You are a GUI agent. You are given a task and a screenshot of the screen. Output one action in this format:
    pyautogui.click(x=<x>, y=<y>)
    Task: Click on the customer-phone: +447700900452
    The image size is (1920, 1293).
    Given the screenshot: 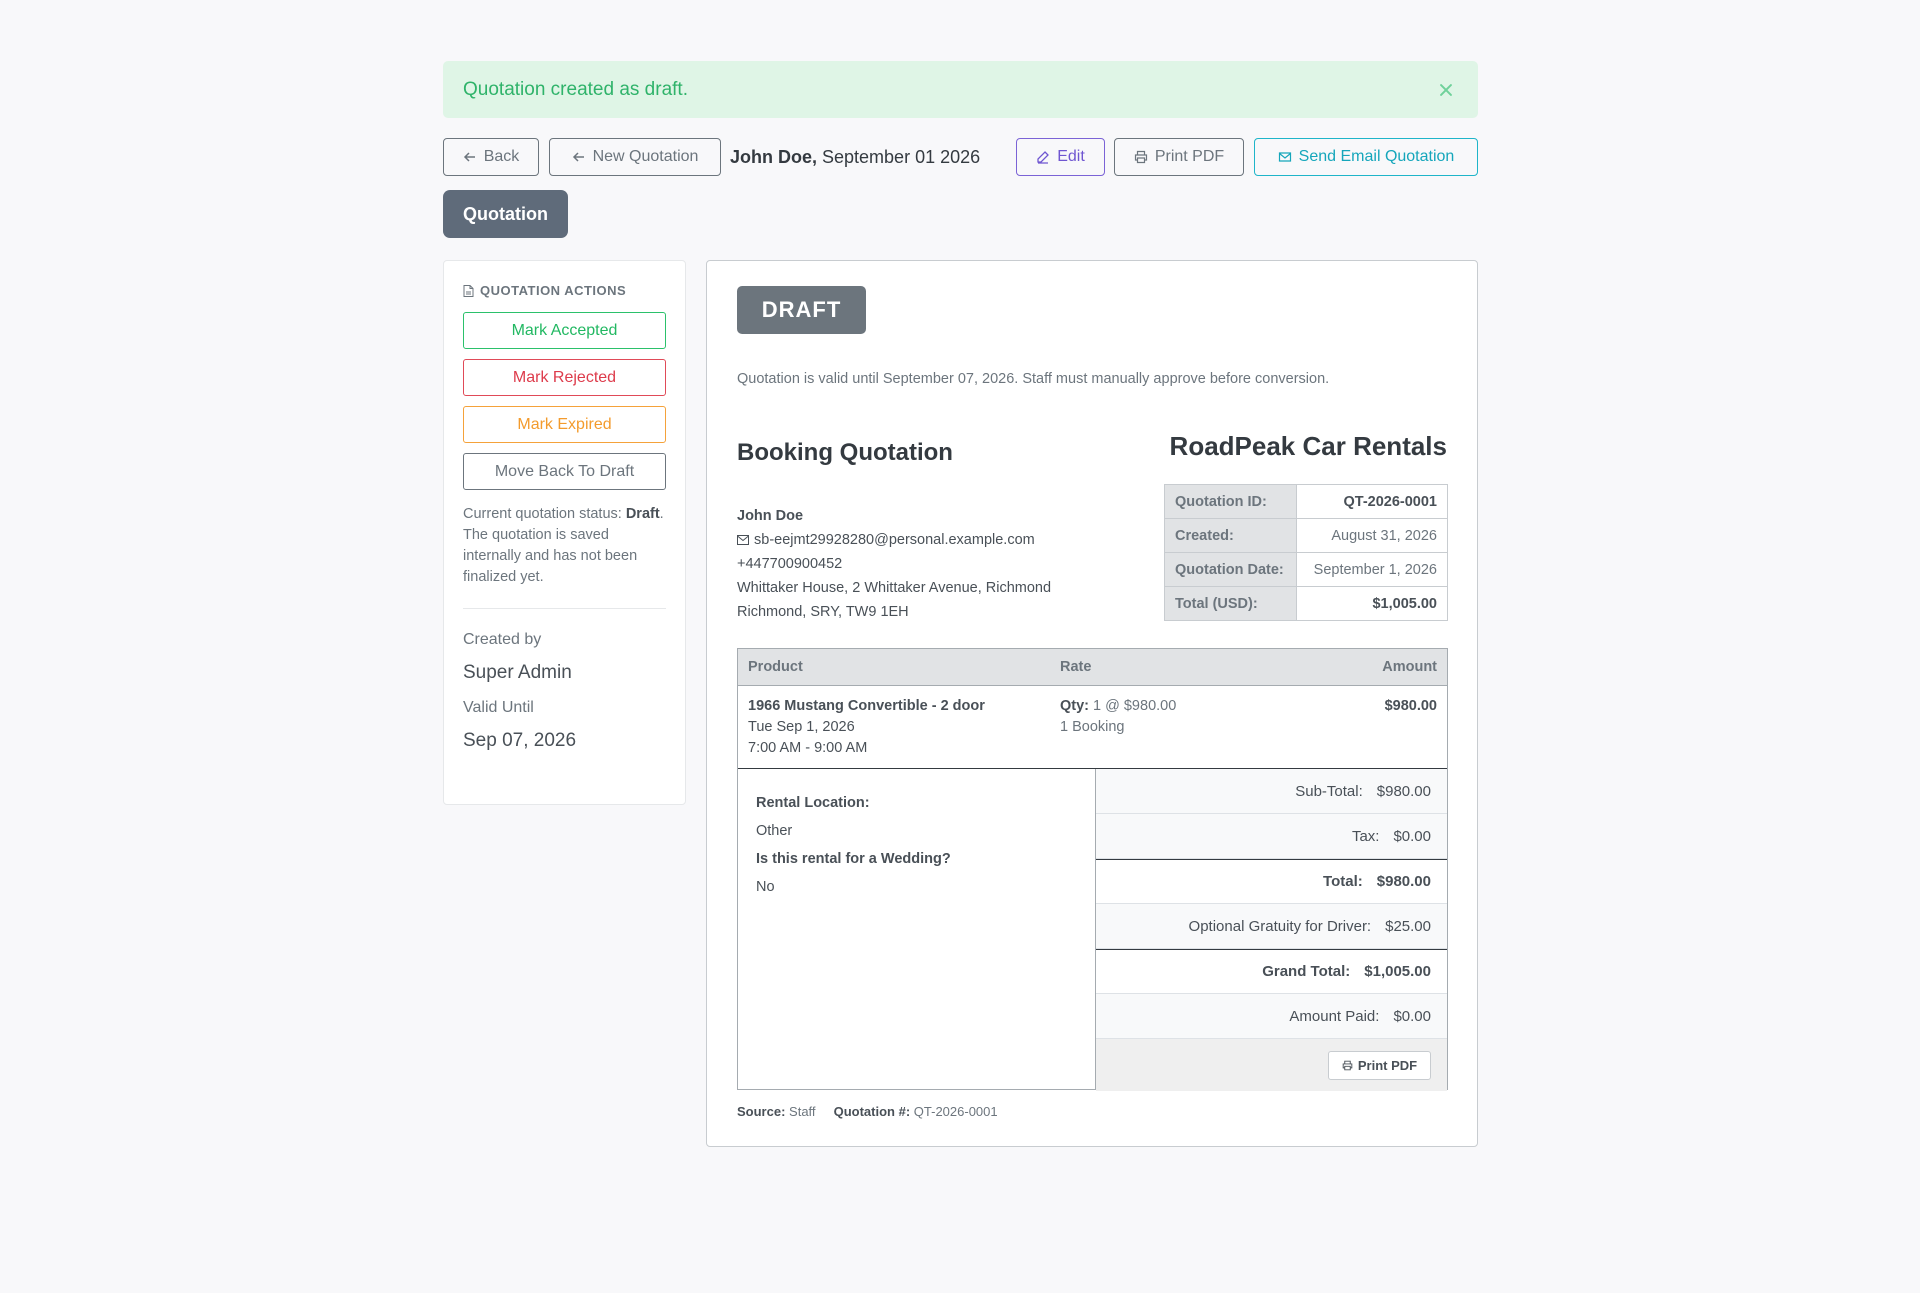 What is the action you would take?
    pyautogui.click(x=790, y=564)
    